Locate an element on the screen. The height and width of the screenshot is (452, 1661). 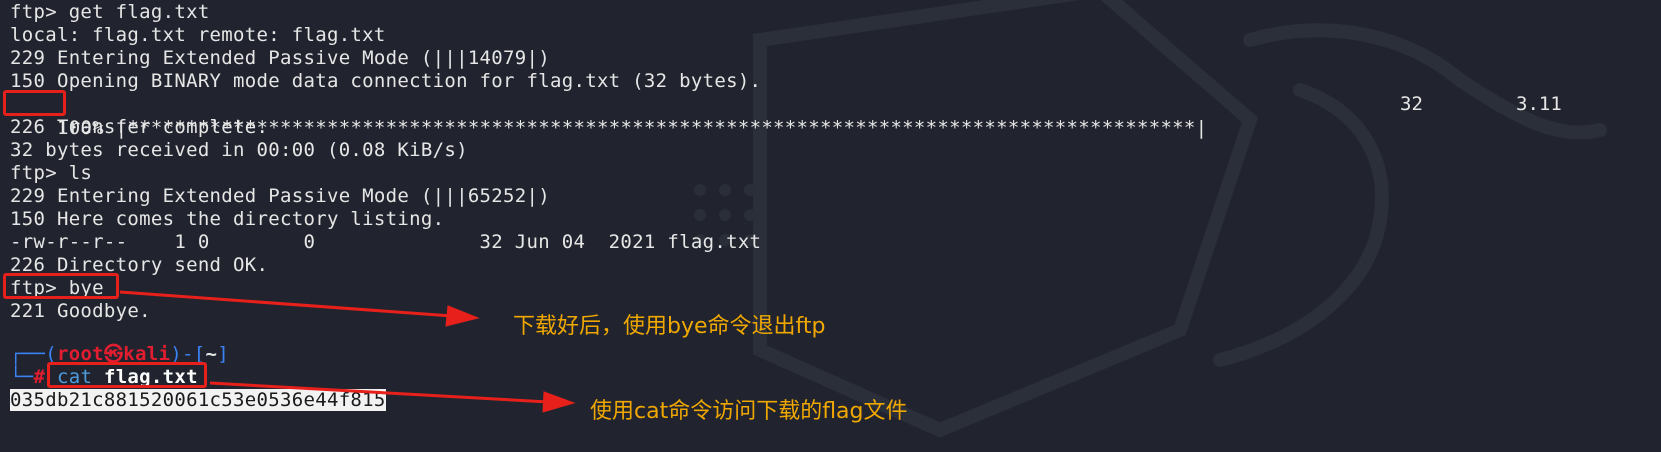
highlight-box-bye is located at coordinates (61, 286).